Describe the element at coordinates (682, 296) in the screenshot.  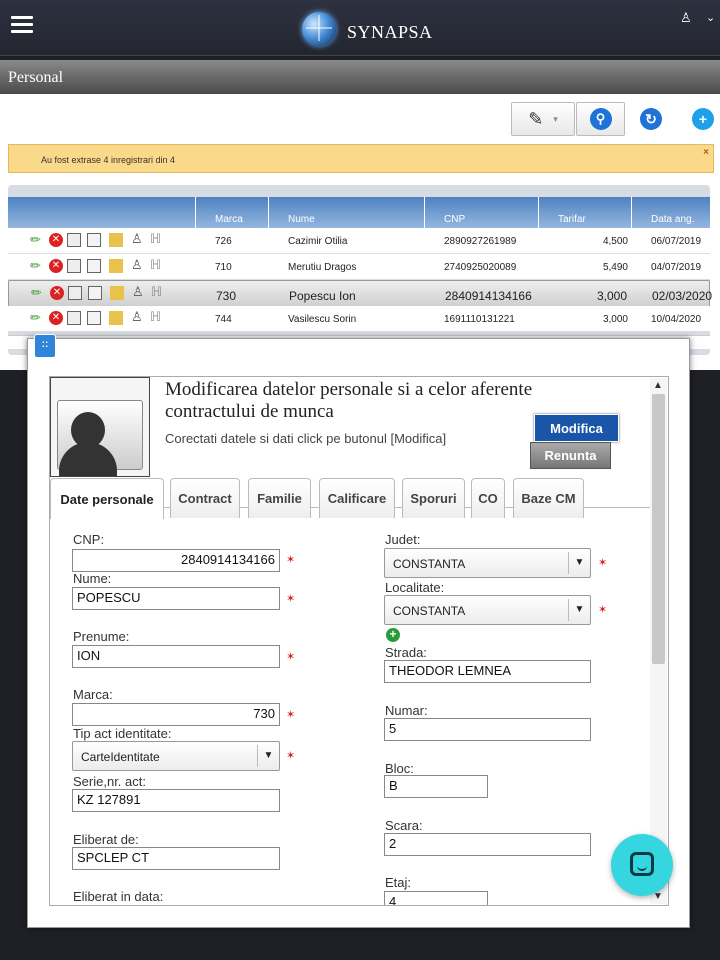
I see `cell-data-ang: 02/03/2020` at that location.